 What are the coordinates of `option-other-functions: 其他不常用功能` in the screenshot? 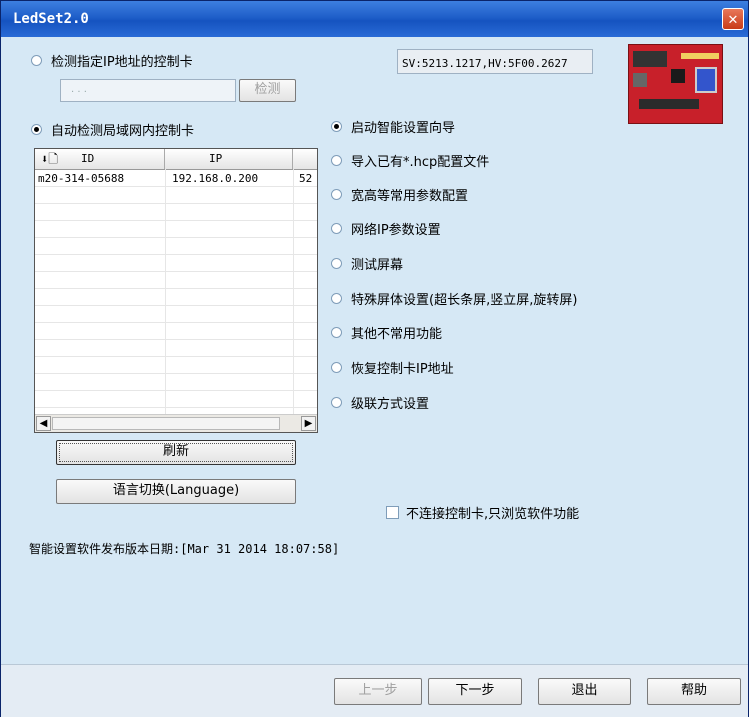 It's located at (396, 332).